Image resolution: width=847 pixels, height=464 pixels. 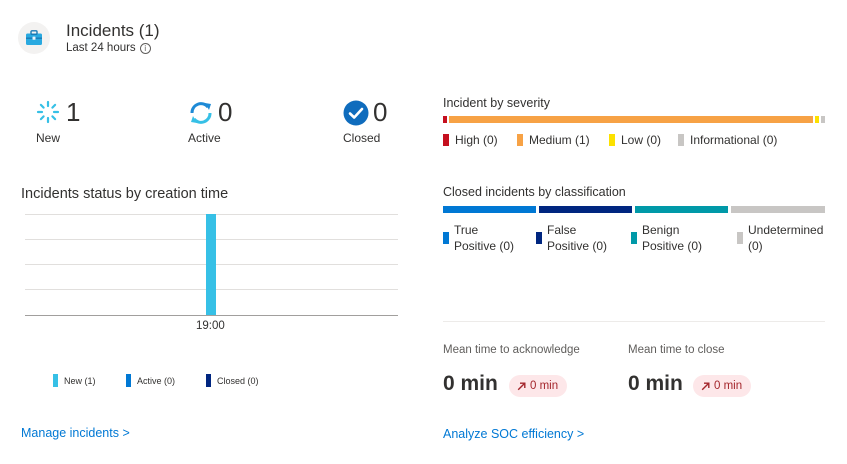 What do you see at coordinates (786, 230) in the screenshot?
I see `legend-label-line1: Undetermined` at bounding box center [786, 230].